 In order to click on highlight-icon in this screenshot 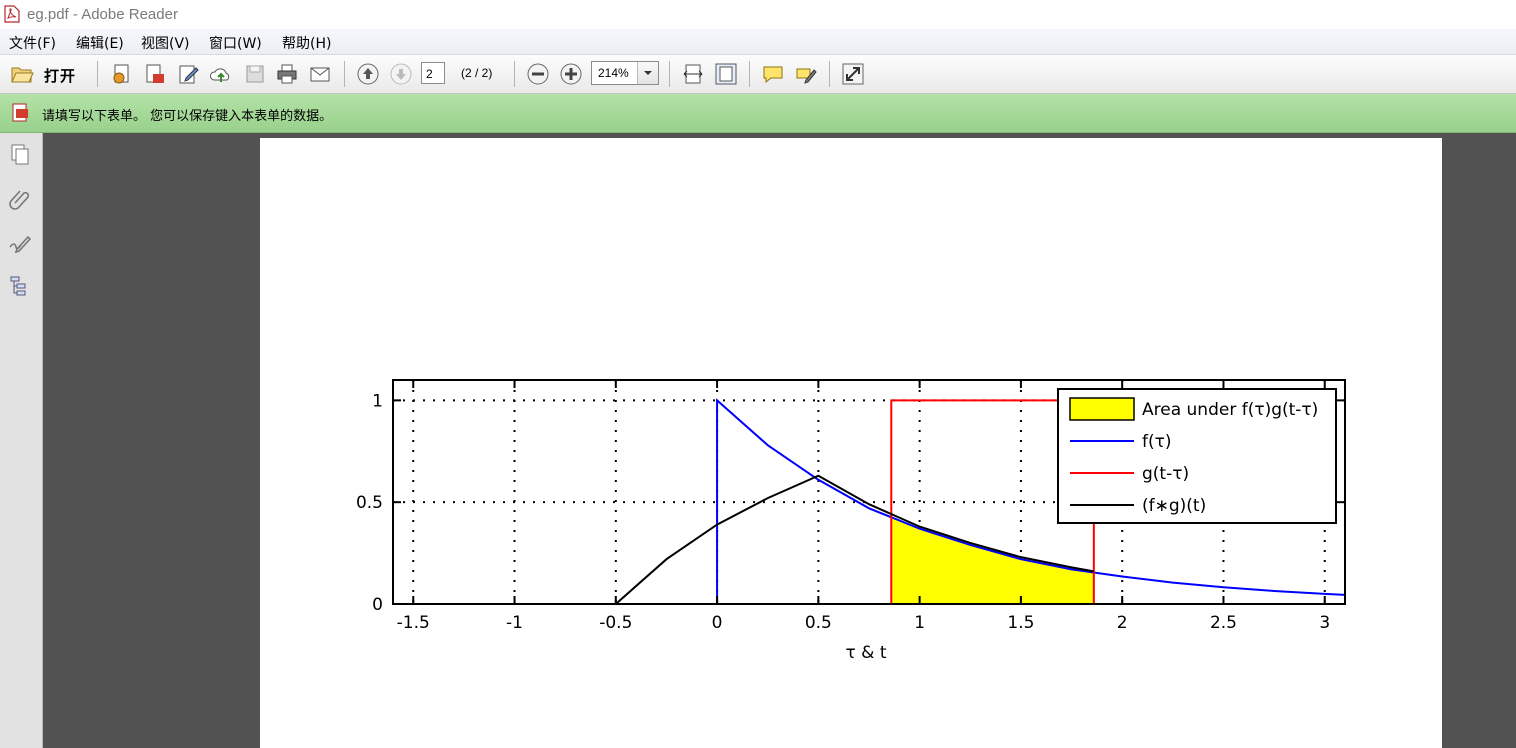, I will do `click(806, 74)`.